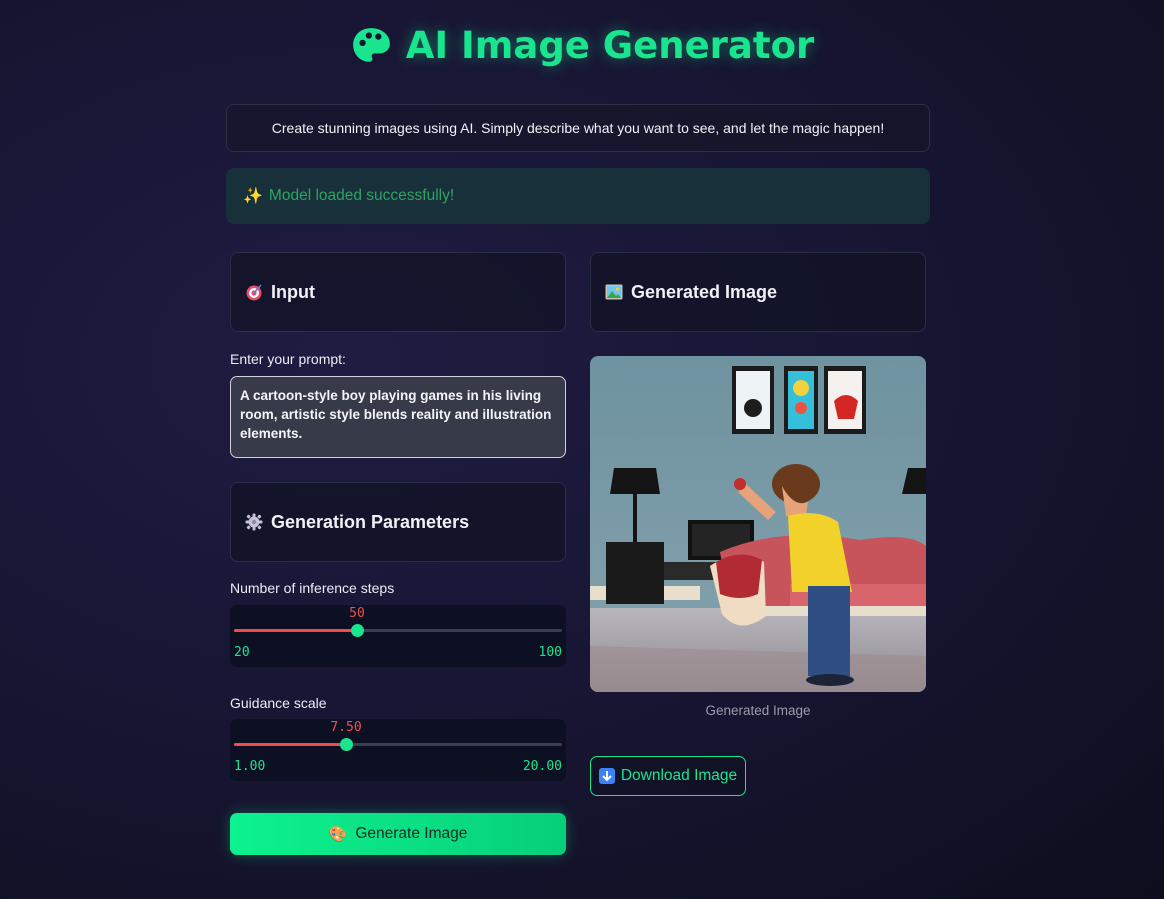 This screenshot has height=899, width=1164. Describe the element at coordinates (338, 834) in the screenshot. I see `palette-icon: 🎨` at that location.